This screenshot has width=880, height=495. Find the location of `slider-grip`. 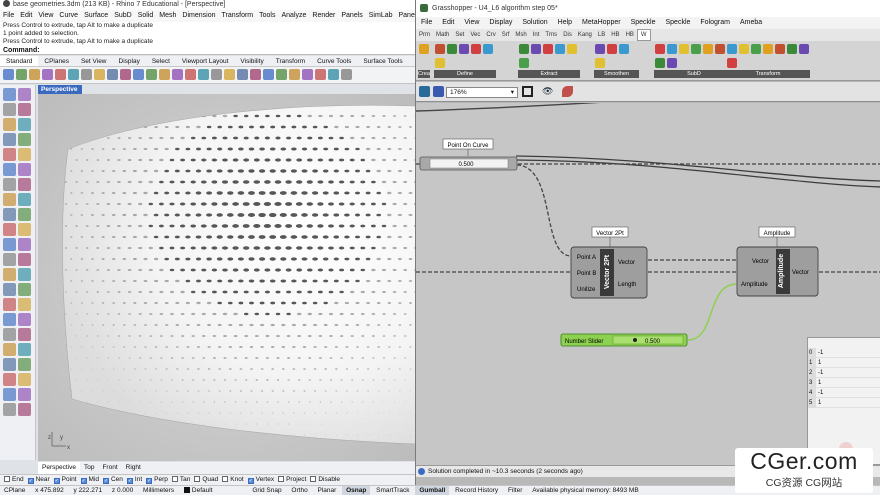

slider-grip is located at coordinates (635, 340).